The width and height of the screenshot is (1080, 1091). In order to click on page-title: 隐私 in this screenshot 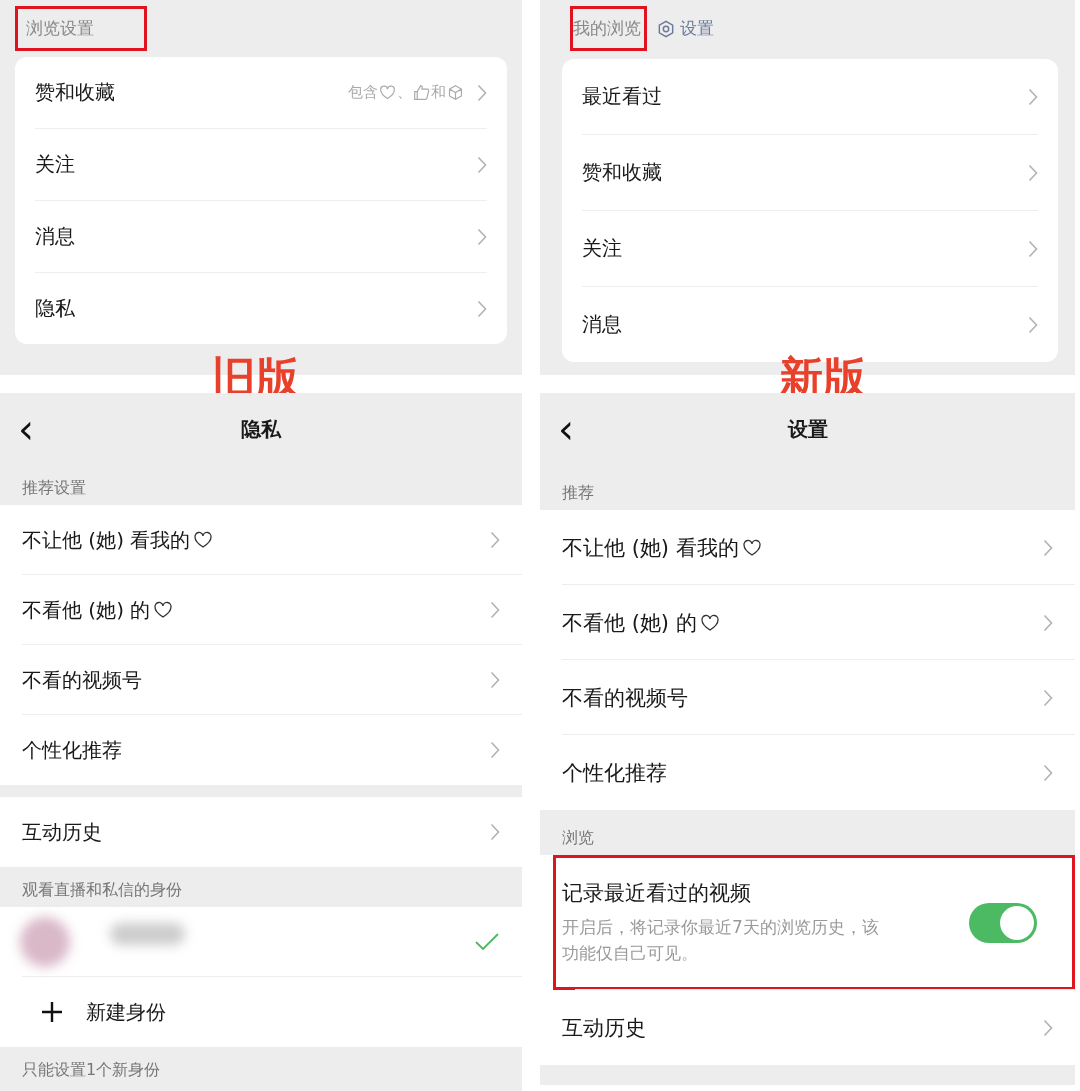, I will do `click(261, 429)`.